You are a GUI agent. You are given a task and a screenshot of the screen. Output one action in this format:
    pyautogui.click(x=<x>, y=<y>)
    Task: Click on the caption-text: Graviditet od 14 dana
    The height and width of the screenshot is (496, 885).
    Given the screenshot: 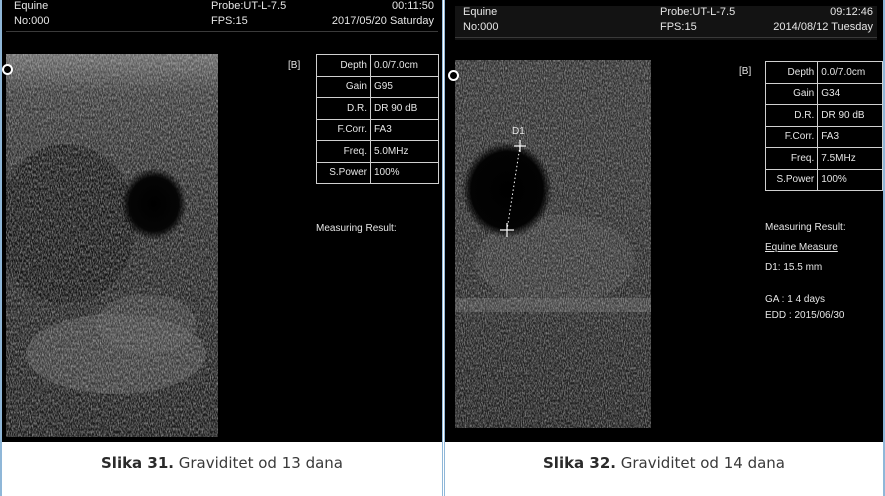 What is the action you would take?
    pyautogui.click(x=702, y=463)
    